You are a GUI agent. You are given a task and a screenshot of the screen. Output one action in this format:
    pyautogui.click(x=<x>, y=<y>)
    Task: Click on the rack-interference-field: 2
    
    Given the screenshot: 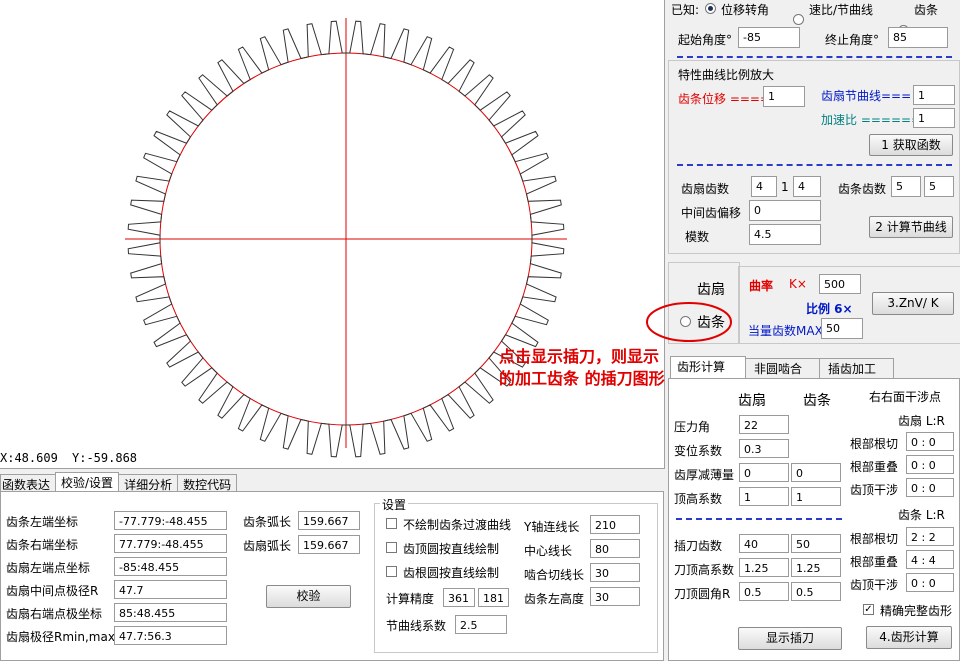 What is the action you would take?
    pyautogui.click(x=930, y=536)
    